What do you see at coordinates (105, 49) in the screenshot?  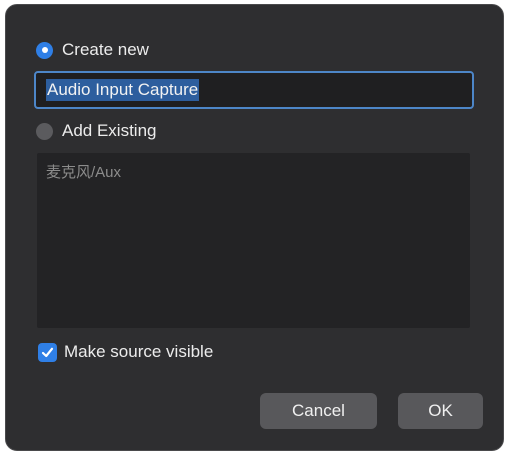 I see `create-new-label: Create new` at bounding box center [105, 49].